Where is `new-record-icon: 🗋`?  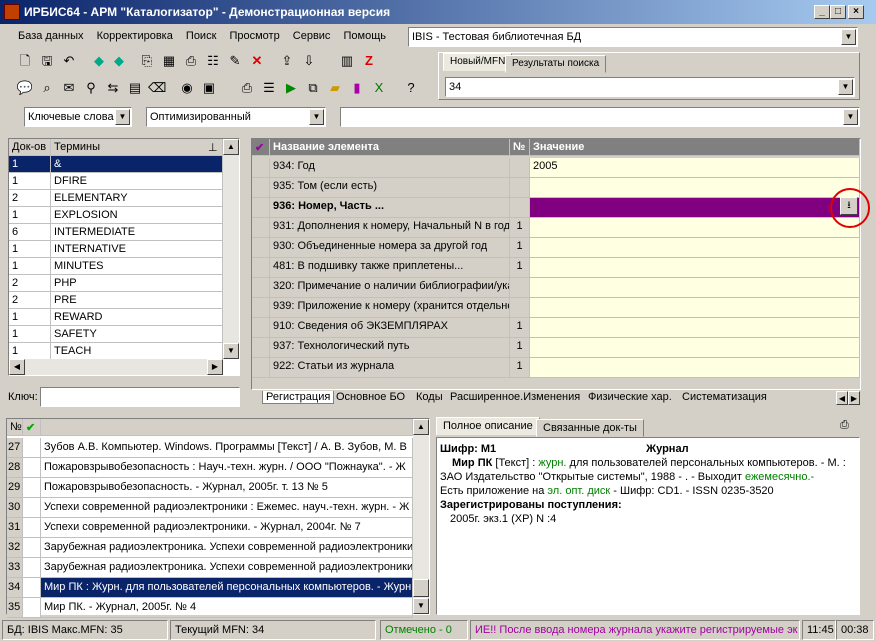 new-record-icon: 🗋 is located at coordinates (25, 61).